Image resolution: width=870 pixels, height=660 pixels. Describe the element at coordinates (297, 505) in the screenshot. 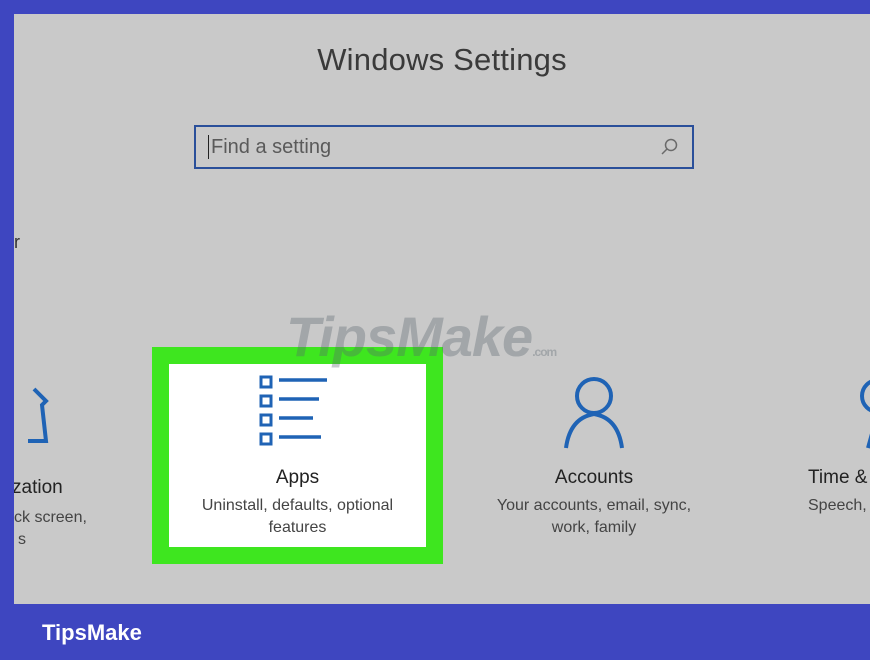

I see `tile-apps-desc: Uninstall, defaults, optional` at that location.